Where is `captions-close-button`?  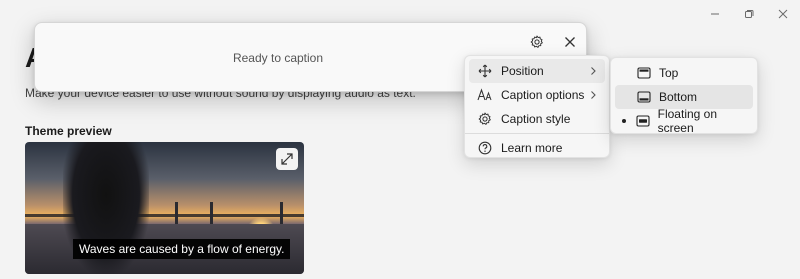
captions-close-button is located at coordinates (570, 42).